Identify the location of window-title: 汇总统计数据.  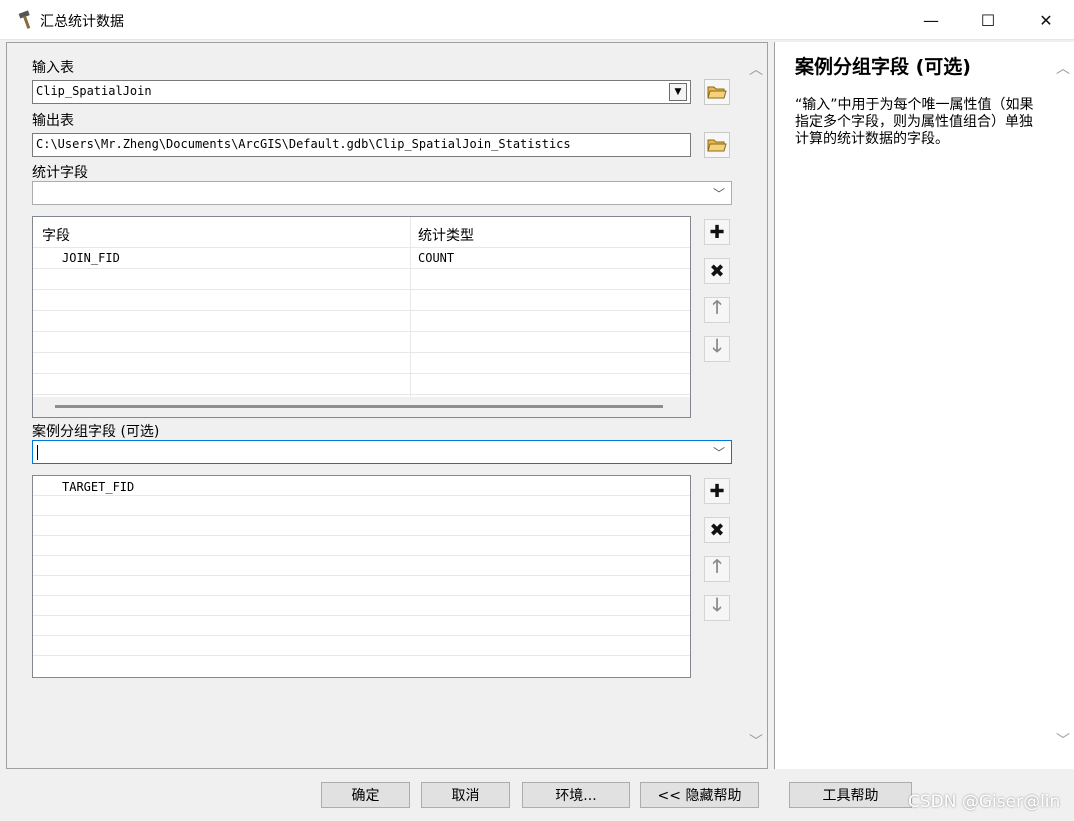
(82, 22).